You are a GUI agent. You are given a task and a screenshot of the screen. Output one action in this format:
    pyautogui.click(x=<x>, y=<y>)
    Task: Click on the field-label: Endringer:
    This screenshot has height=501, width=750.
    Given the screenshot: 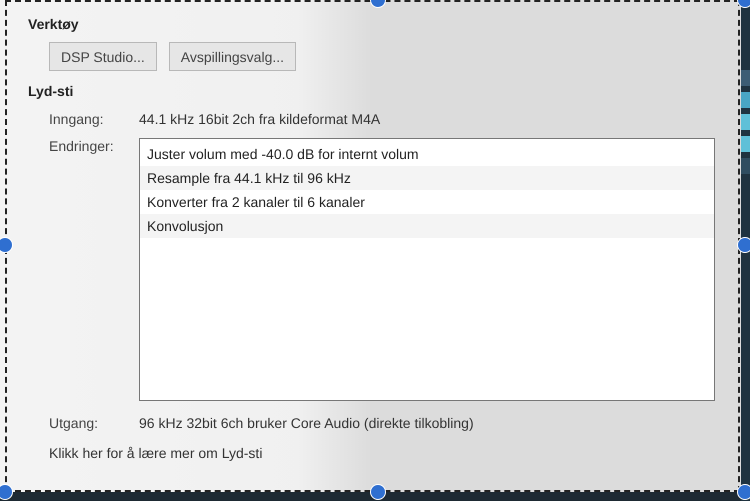 What is the action you would take?
    pyautogui.click(x=82, y=146)
    